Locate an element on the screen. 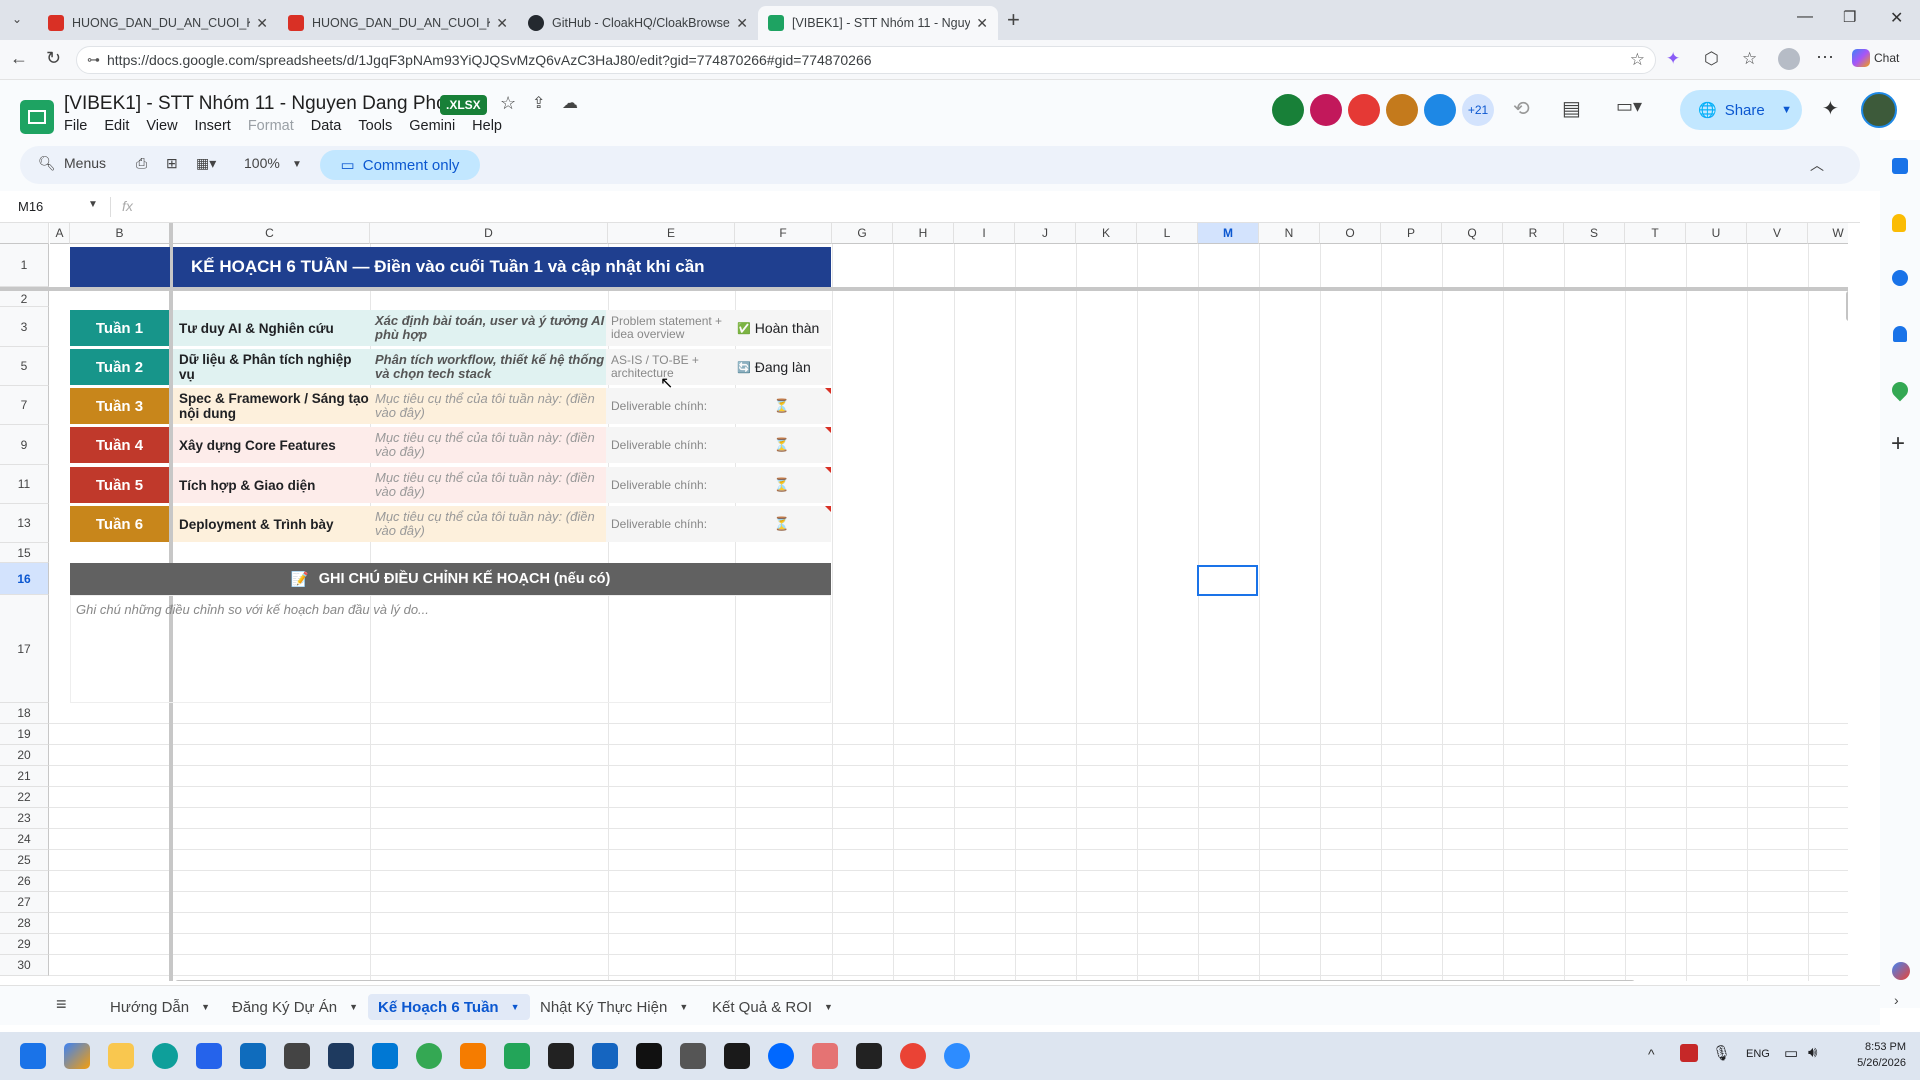 Image resolution: width=1920 pixels, height=1080 pixels. week-label-cell: Tuần 4 is located at coordinates (119, 445).